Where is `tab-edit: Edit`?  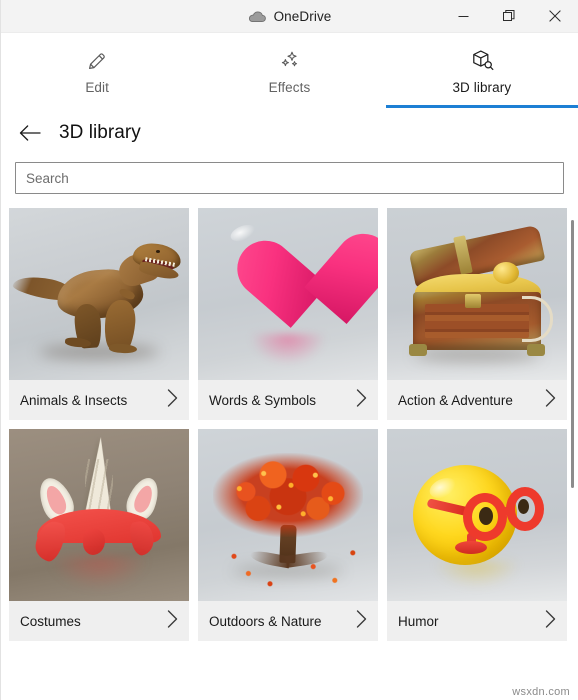 tab-edit: Edit is located at coordinates (97, 69).